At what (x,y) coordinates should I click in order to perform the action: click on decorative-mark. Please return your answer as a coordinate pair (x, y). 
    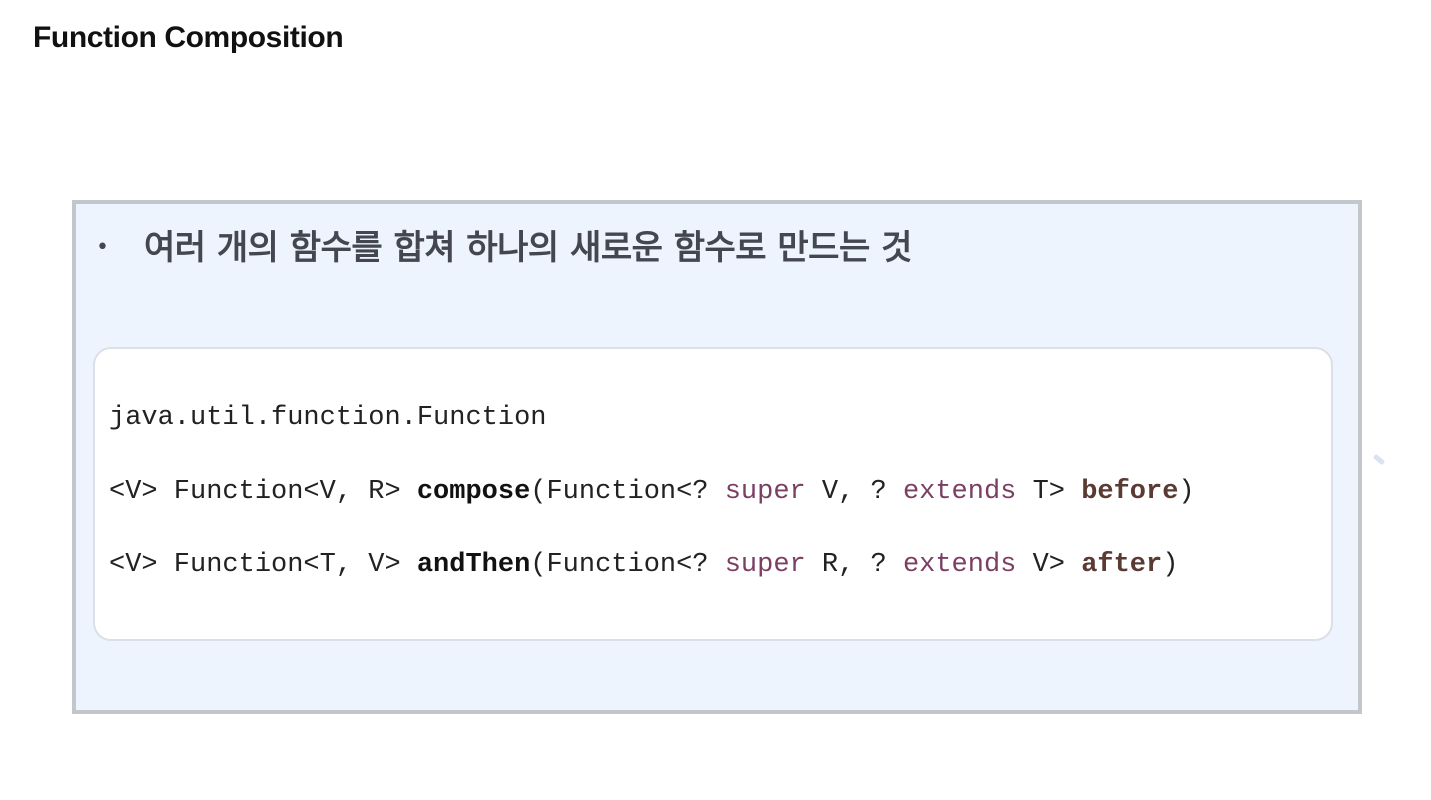
    Looking at the image, I should click on (1379, 459).